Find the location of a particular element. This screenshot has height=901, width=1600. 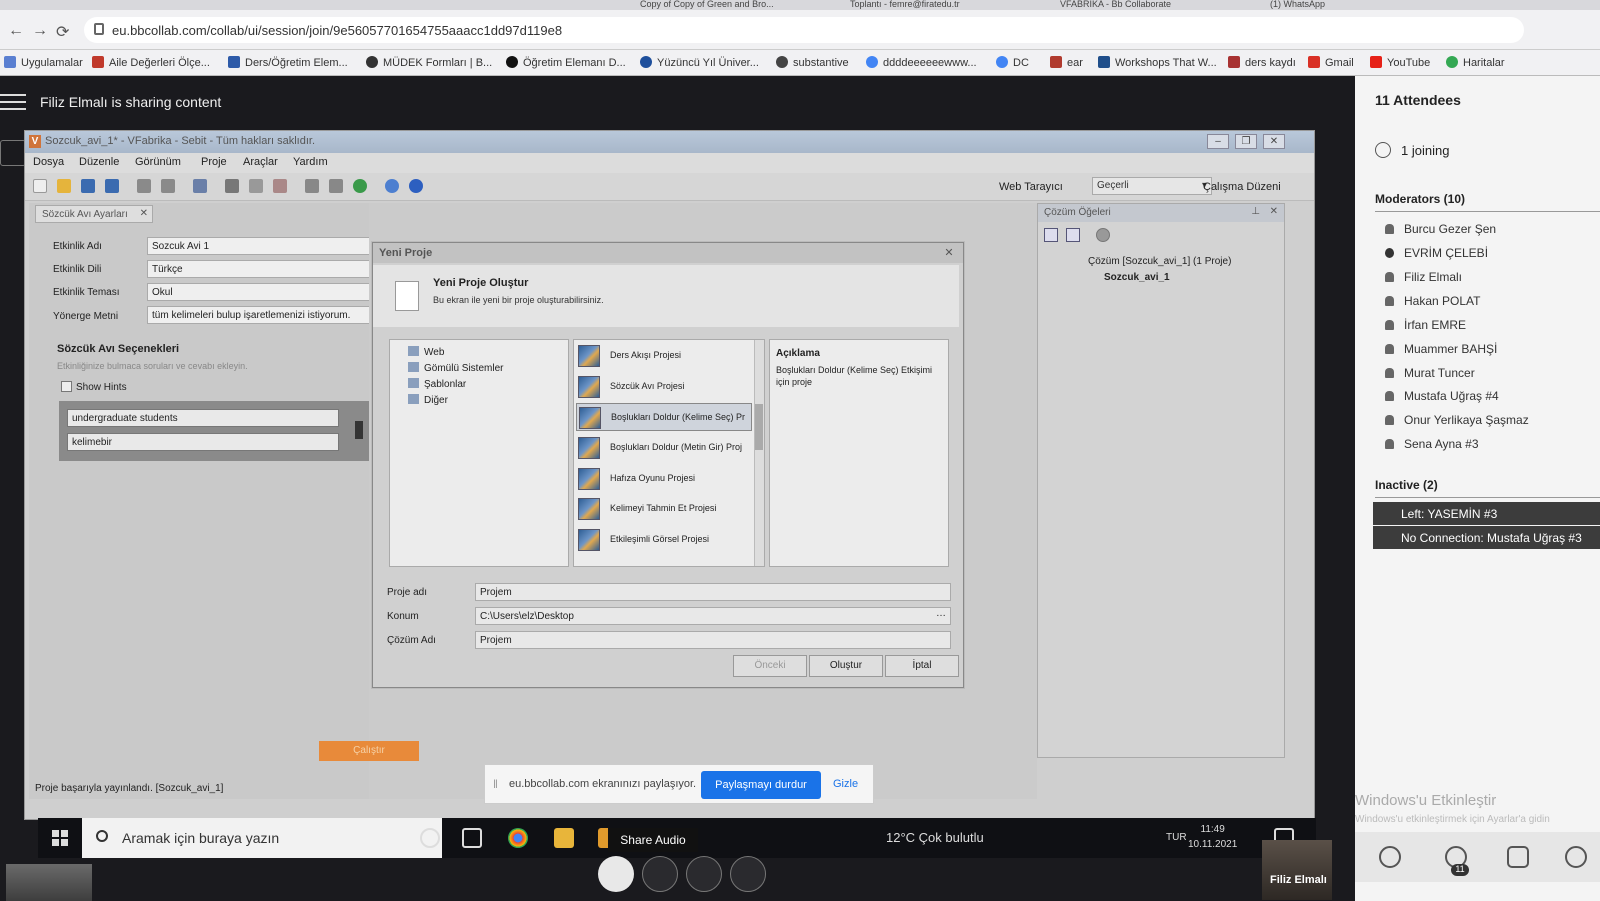

avatar-status-button is located at coordinates (616, 874).